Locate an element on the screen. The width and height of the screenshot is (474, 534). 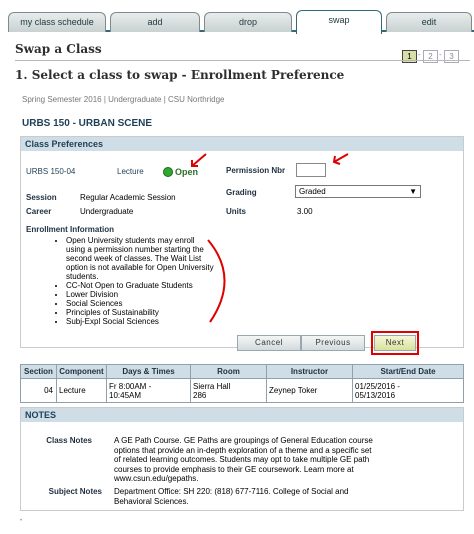
room-line: 286 is located at coordinates (200, 395).